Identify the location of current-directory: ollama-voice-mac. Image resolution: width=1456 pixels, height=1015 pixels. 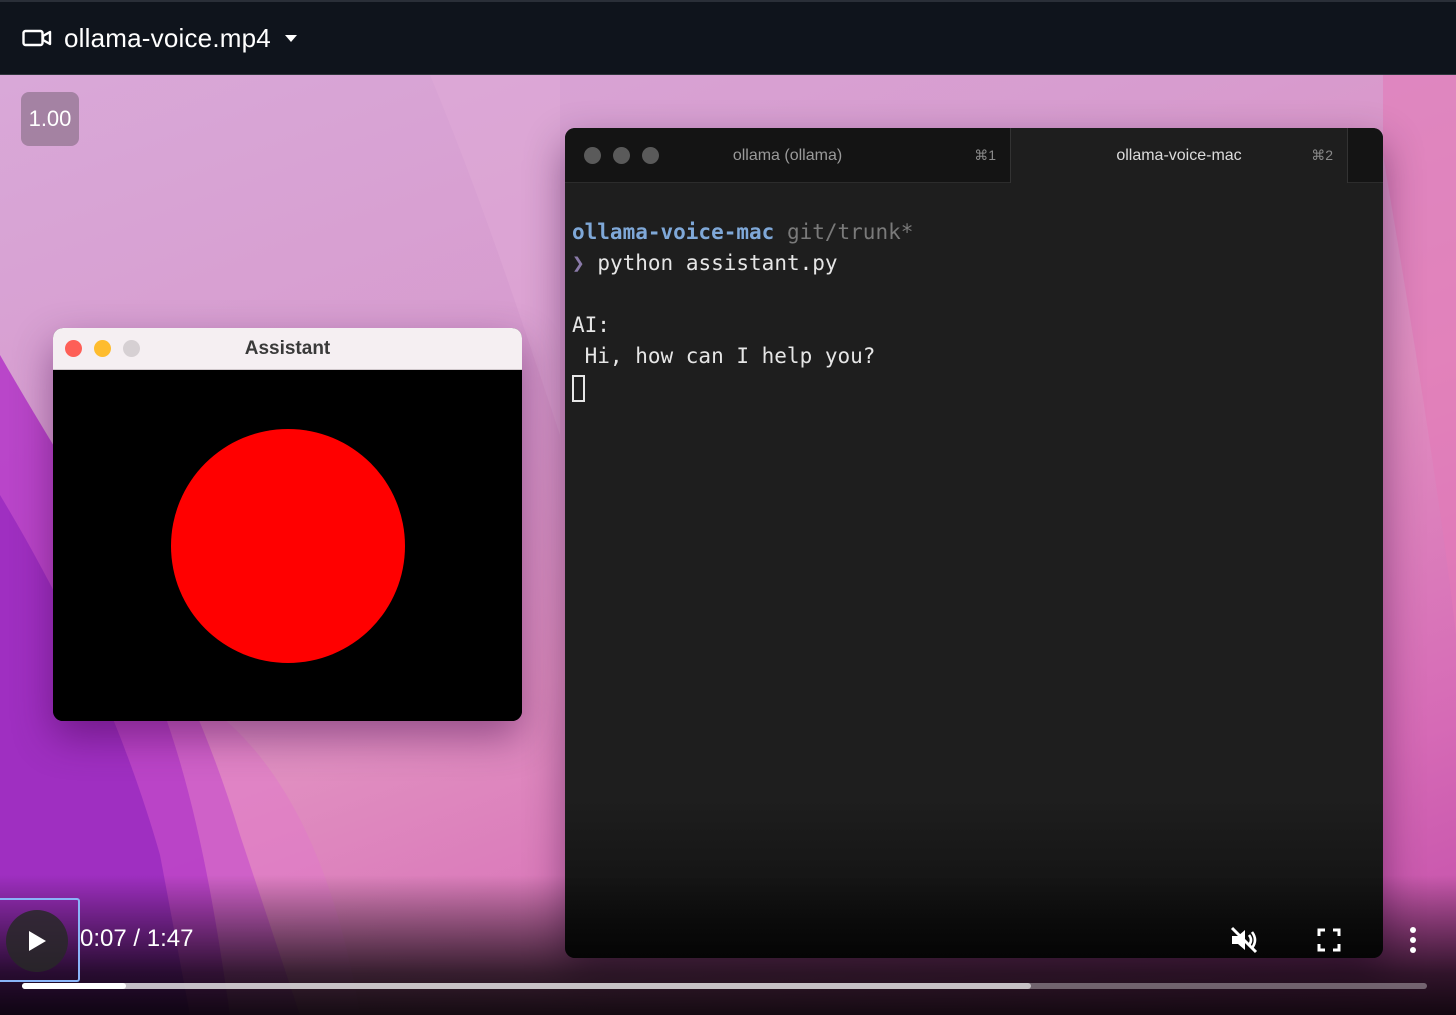
(673, 232).